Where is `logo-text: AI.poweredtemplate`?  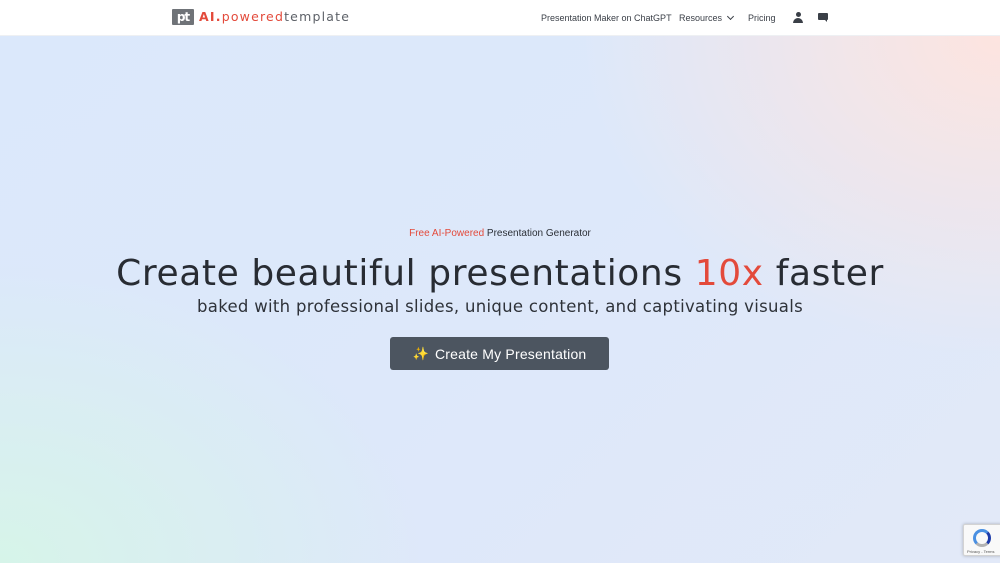 logo-text: AI.poweredtemplate is located at coordinates (274, 17).